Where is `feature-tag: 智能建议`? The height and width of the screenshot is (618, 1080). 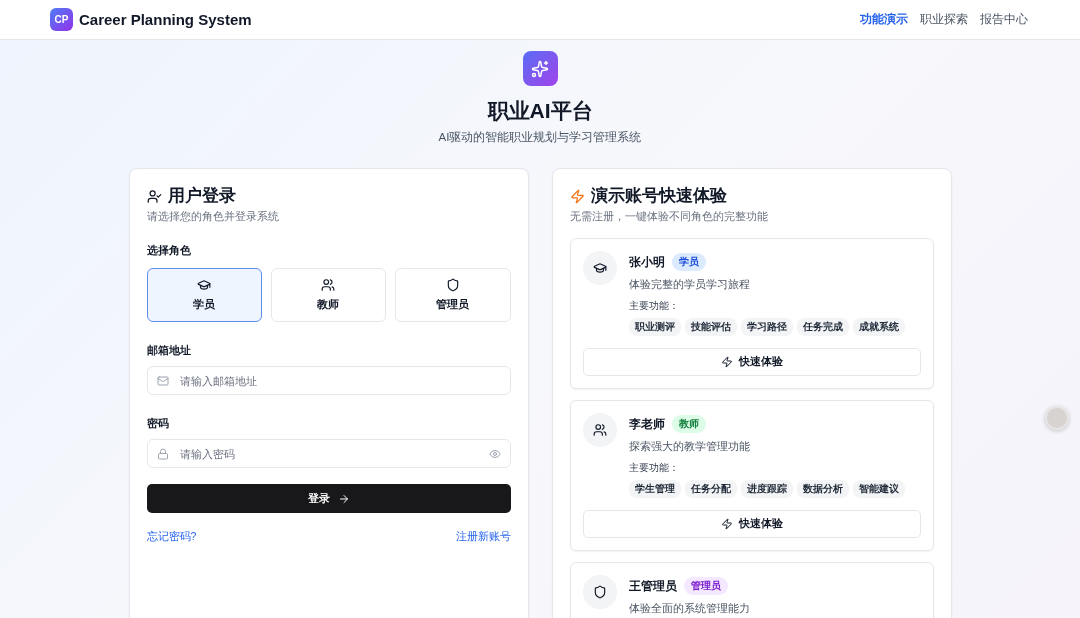
feature-tag: 智能建议 is located at coordinates (878, 489).